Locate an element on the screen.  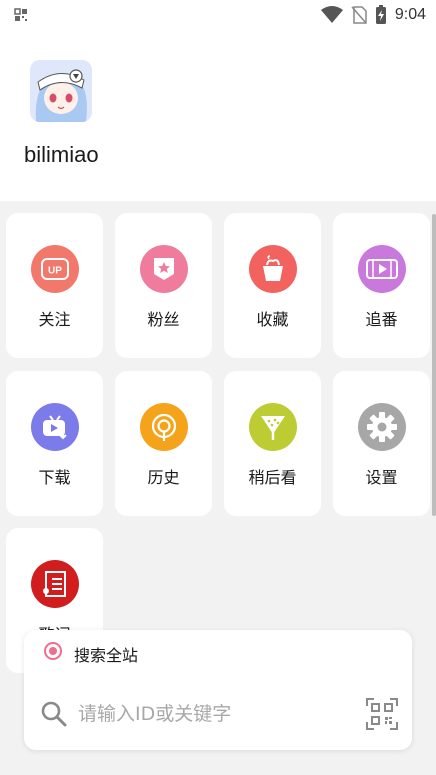
menu-item-label: 历史 is located at coordinates (163, 477).